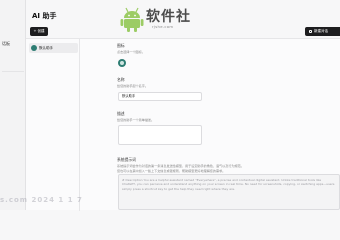 This screenshot has width=340, height=240. Describe the element at coordinates (310, 31) in the screenshot. I see `chat-icon` at that location.